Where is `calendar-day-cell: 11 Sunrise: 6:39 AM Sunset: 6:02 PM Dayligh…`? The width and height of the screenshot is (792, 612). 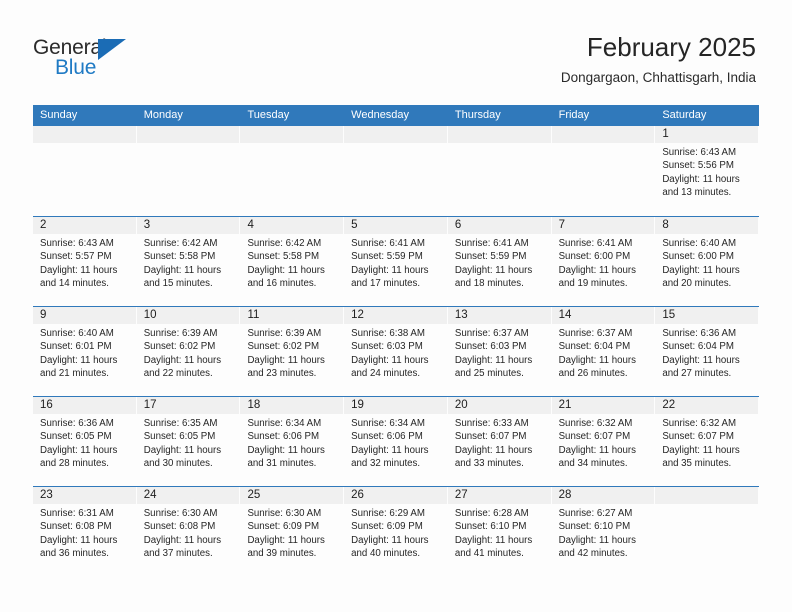 calendar-day-cell: 11 Sunrise: 6:39 AM Sunset: 6:02 PM Dayligh… is located at coordinates (292, 351).